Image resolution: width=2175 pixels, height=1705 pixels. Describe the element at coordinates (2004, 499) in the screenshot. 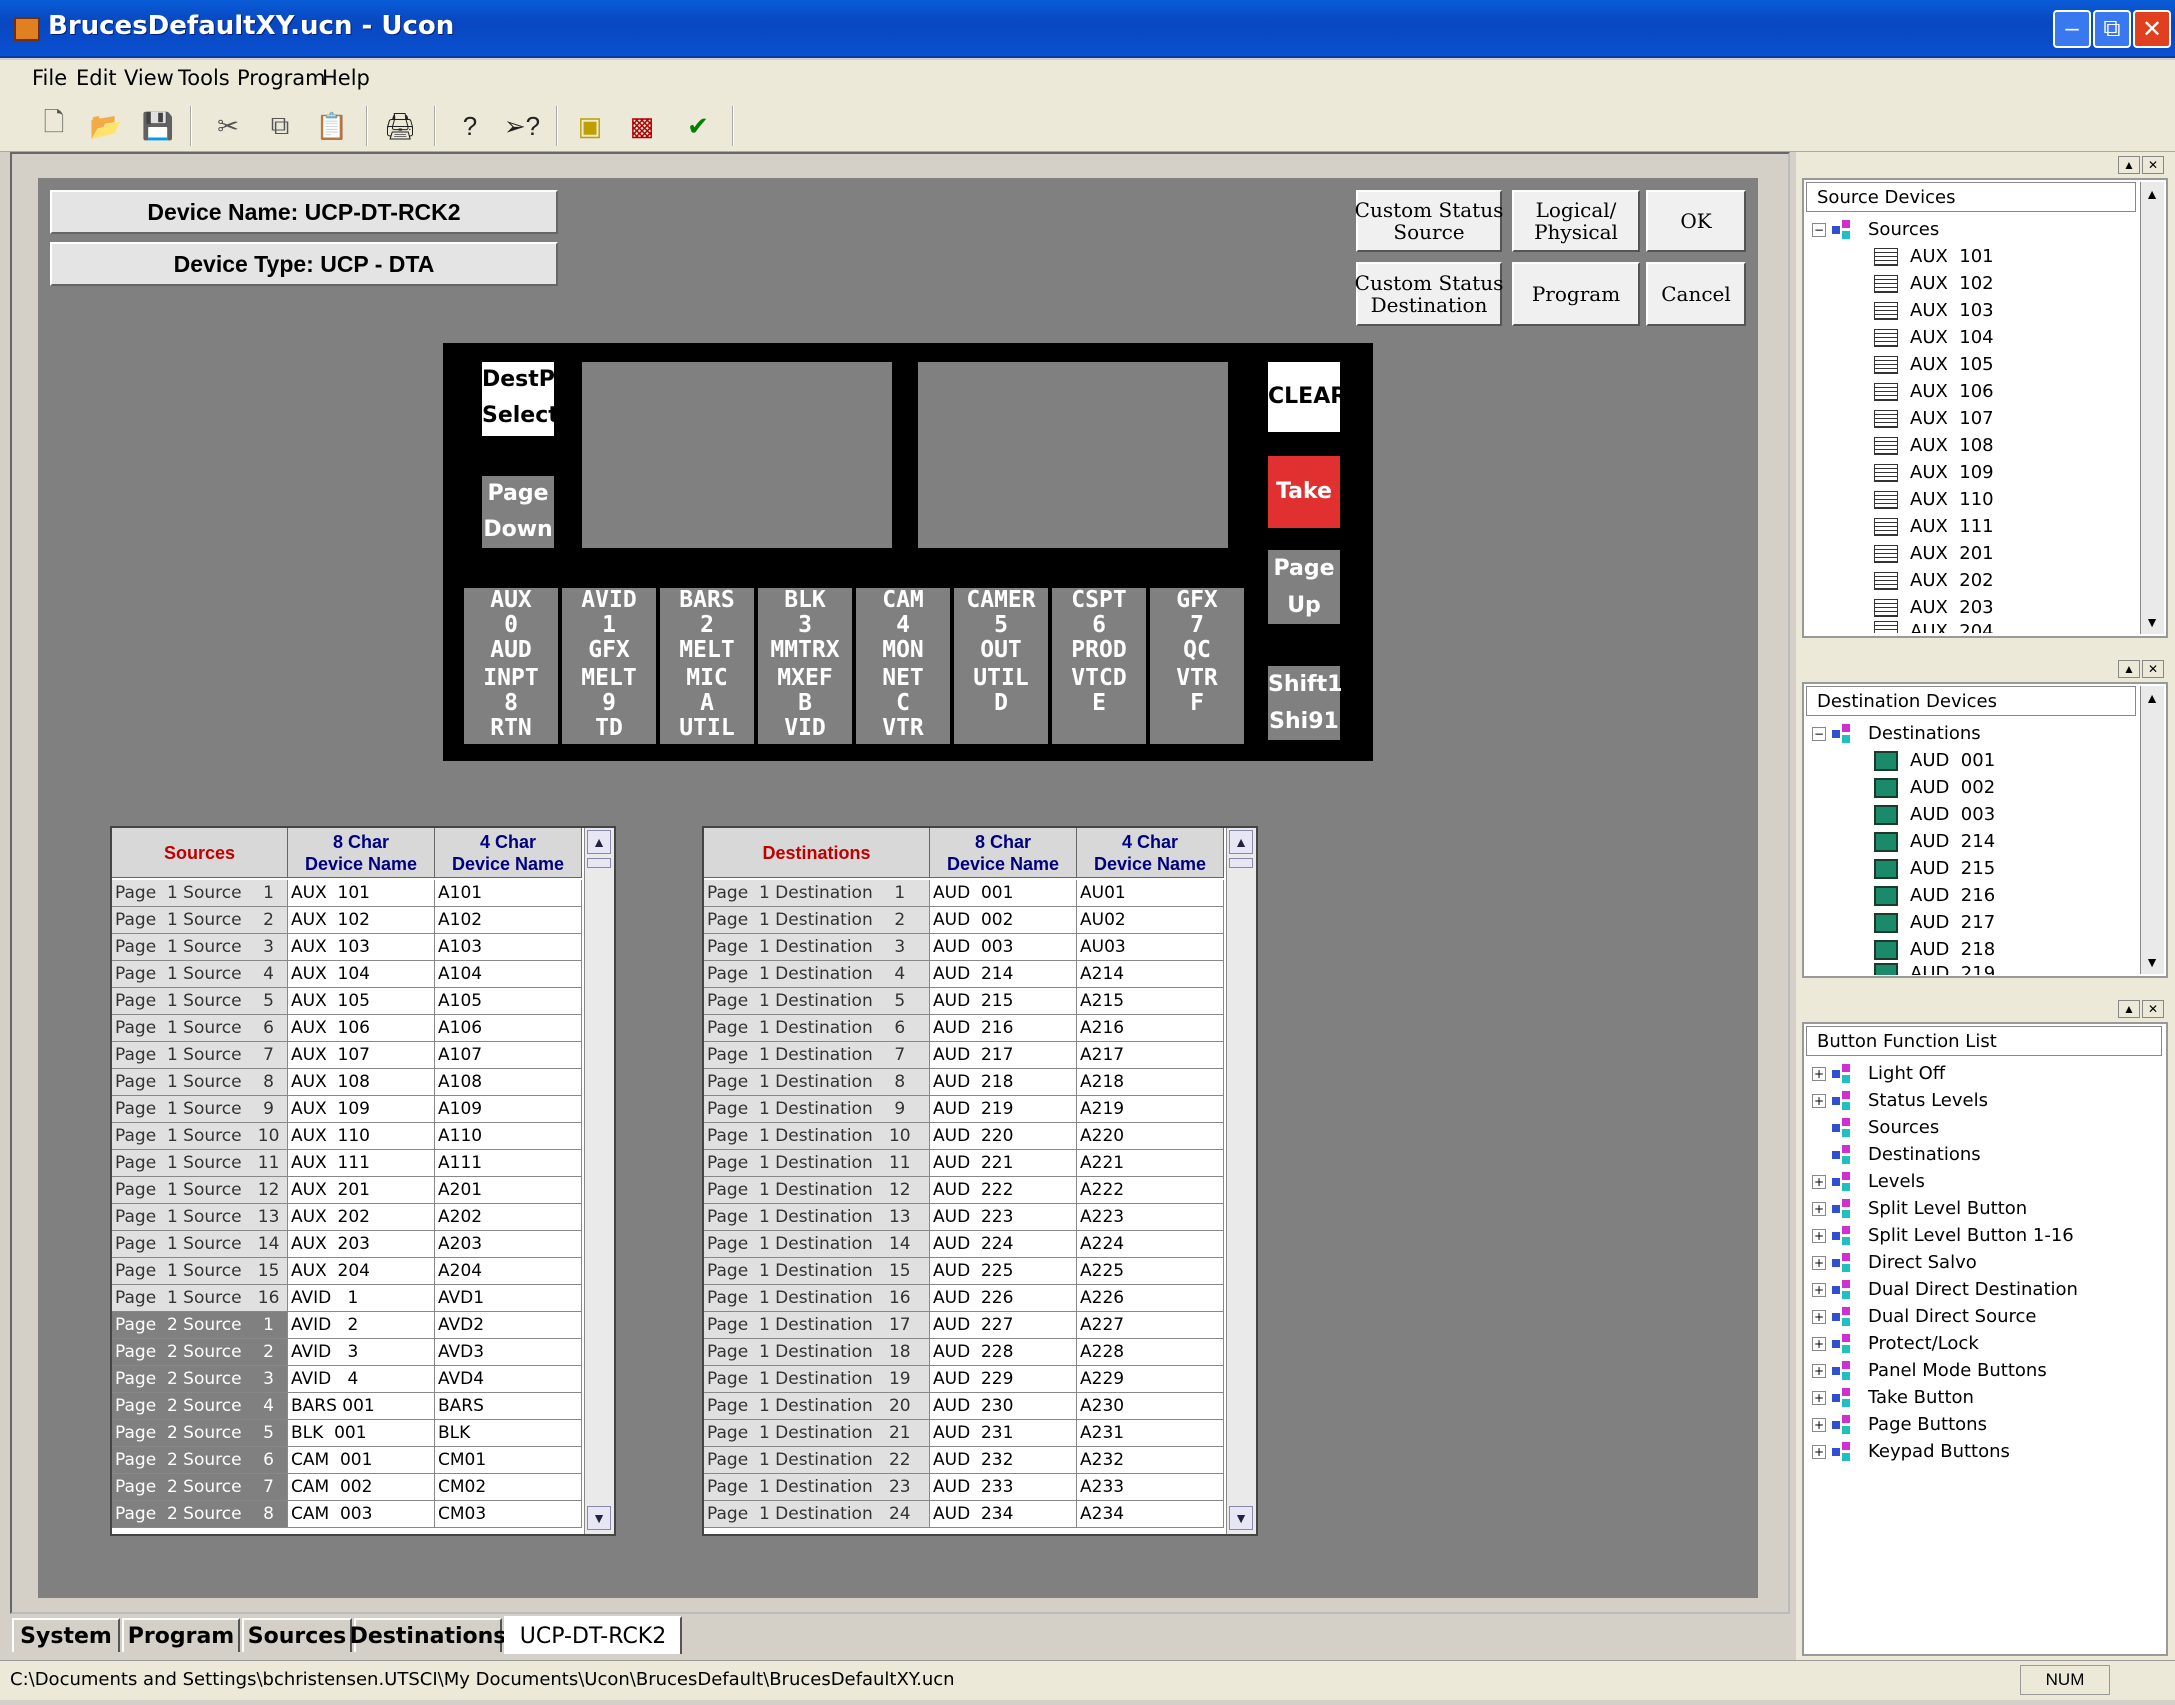

I see `tree-item: AUX 110` at that location.